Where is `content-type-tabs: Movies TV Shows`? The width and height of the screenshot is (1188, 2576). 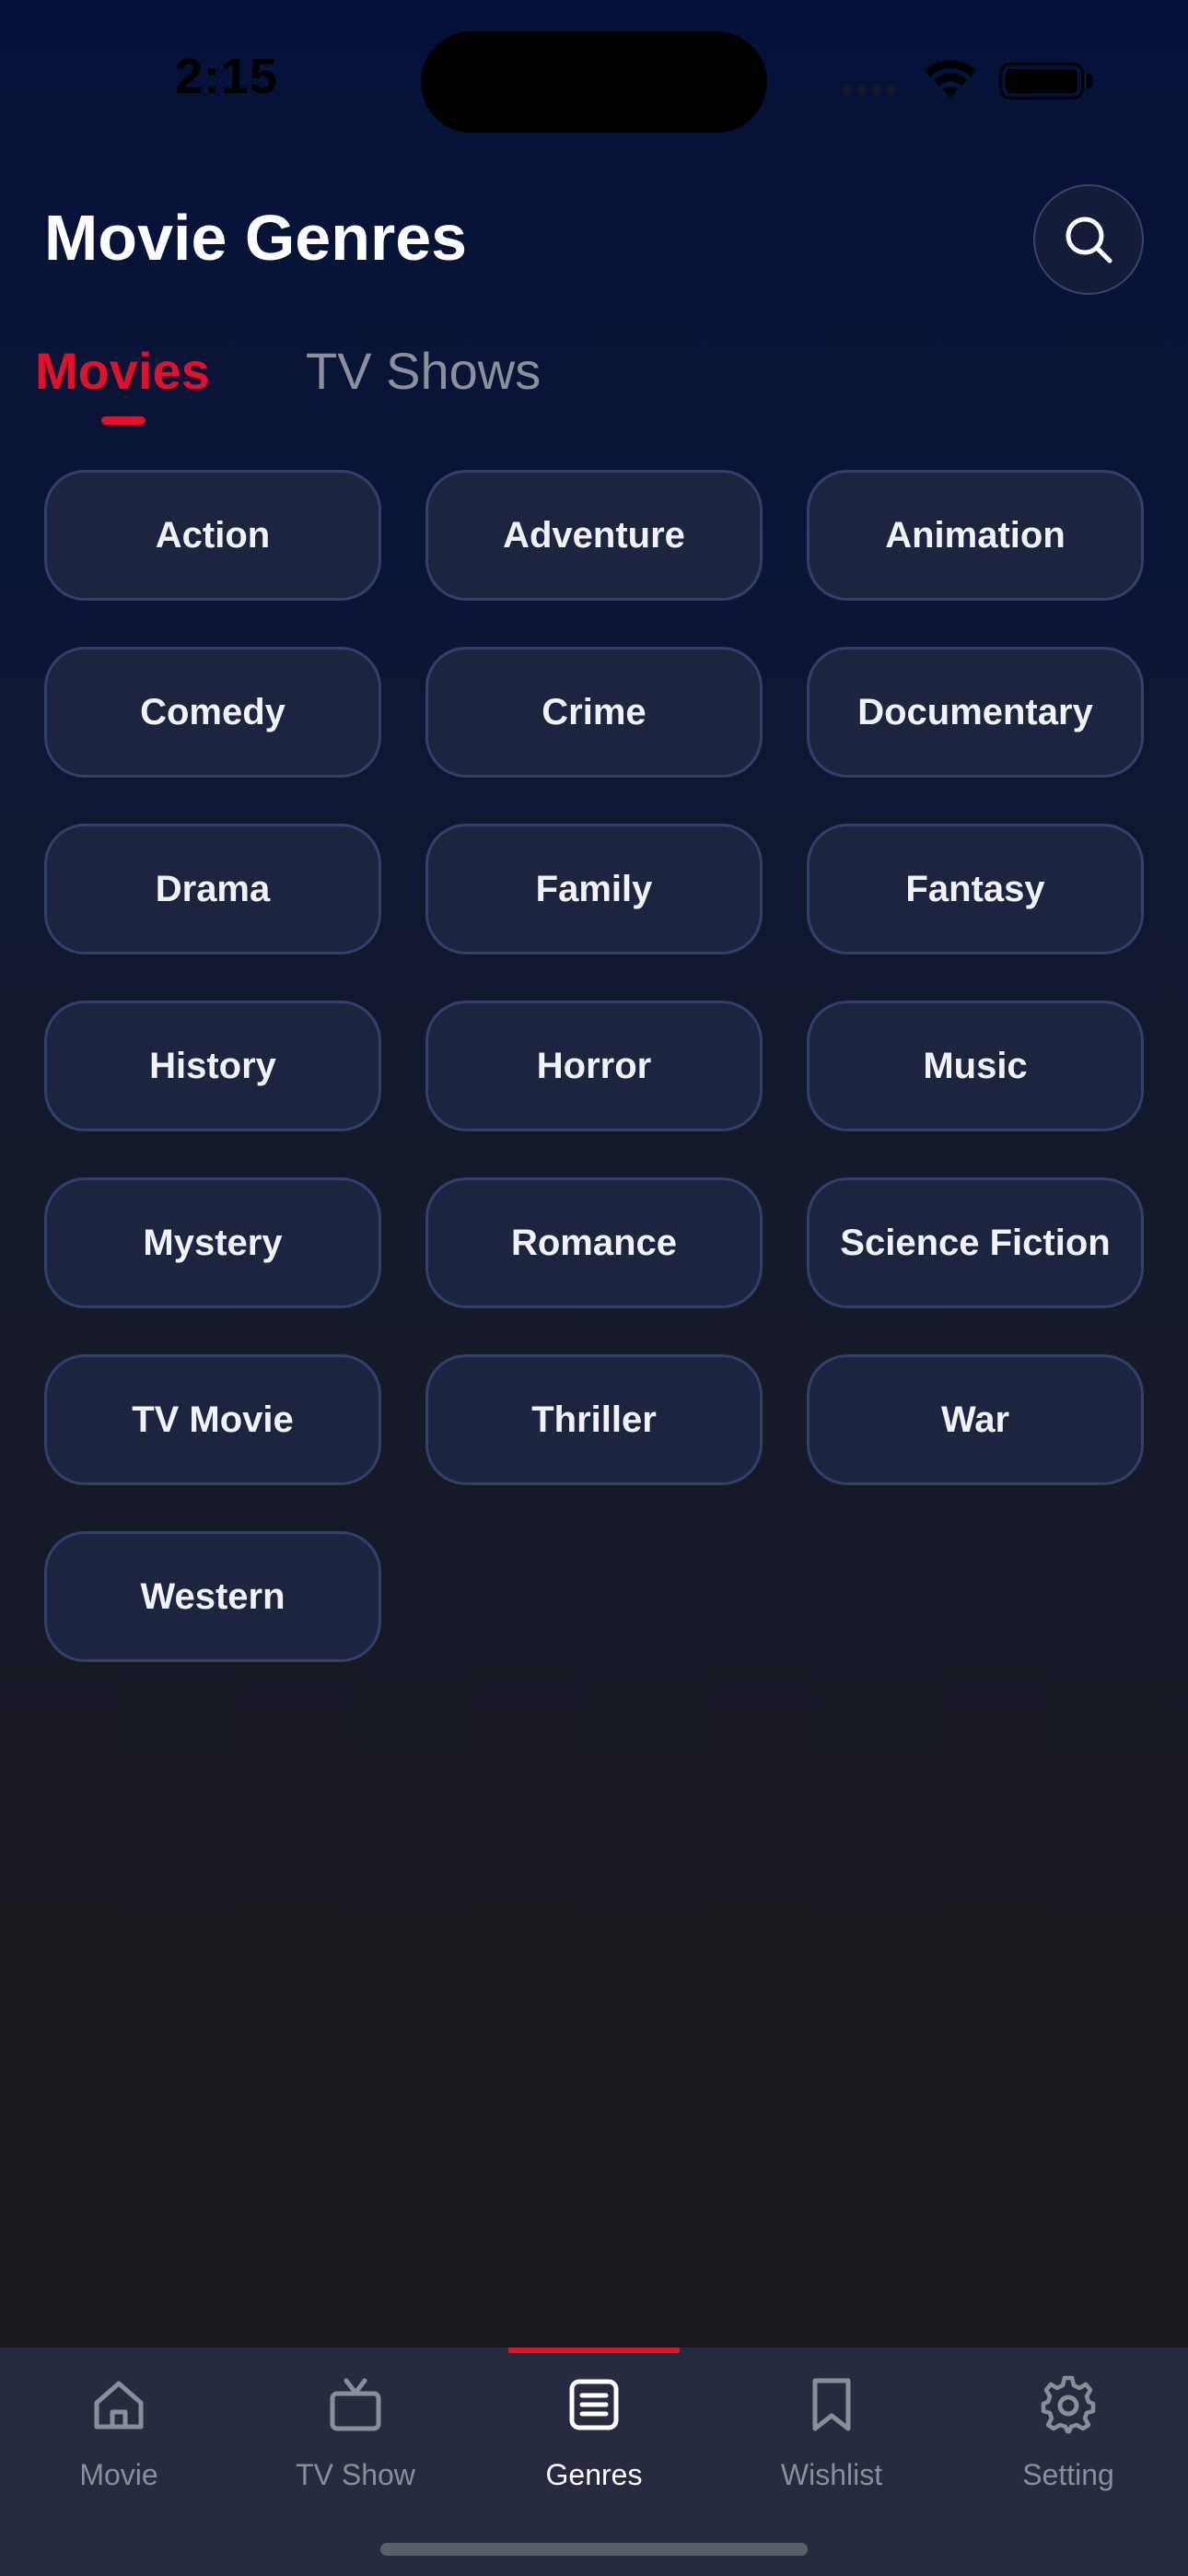 content-type-tabs: Movies TV Shows is located at coordinates (594, 382).